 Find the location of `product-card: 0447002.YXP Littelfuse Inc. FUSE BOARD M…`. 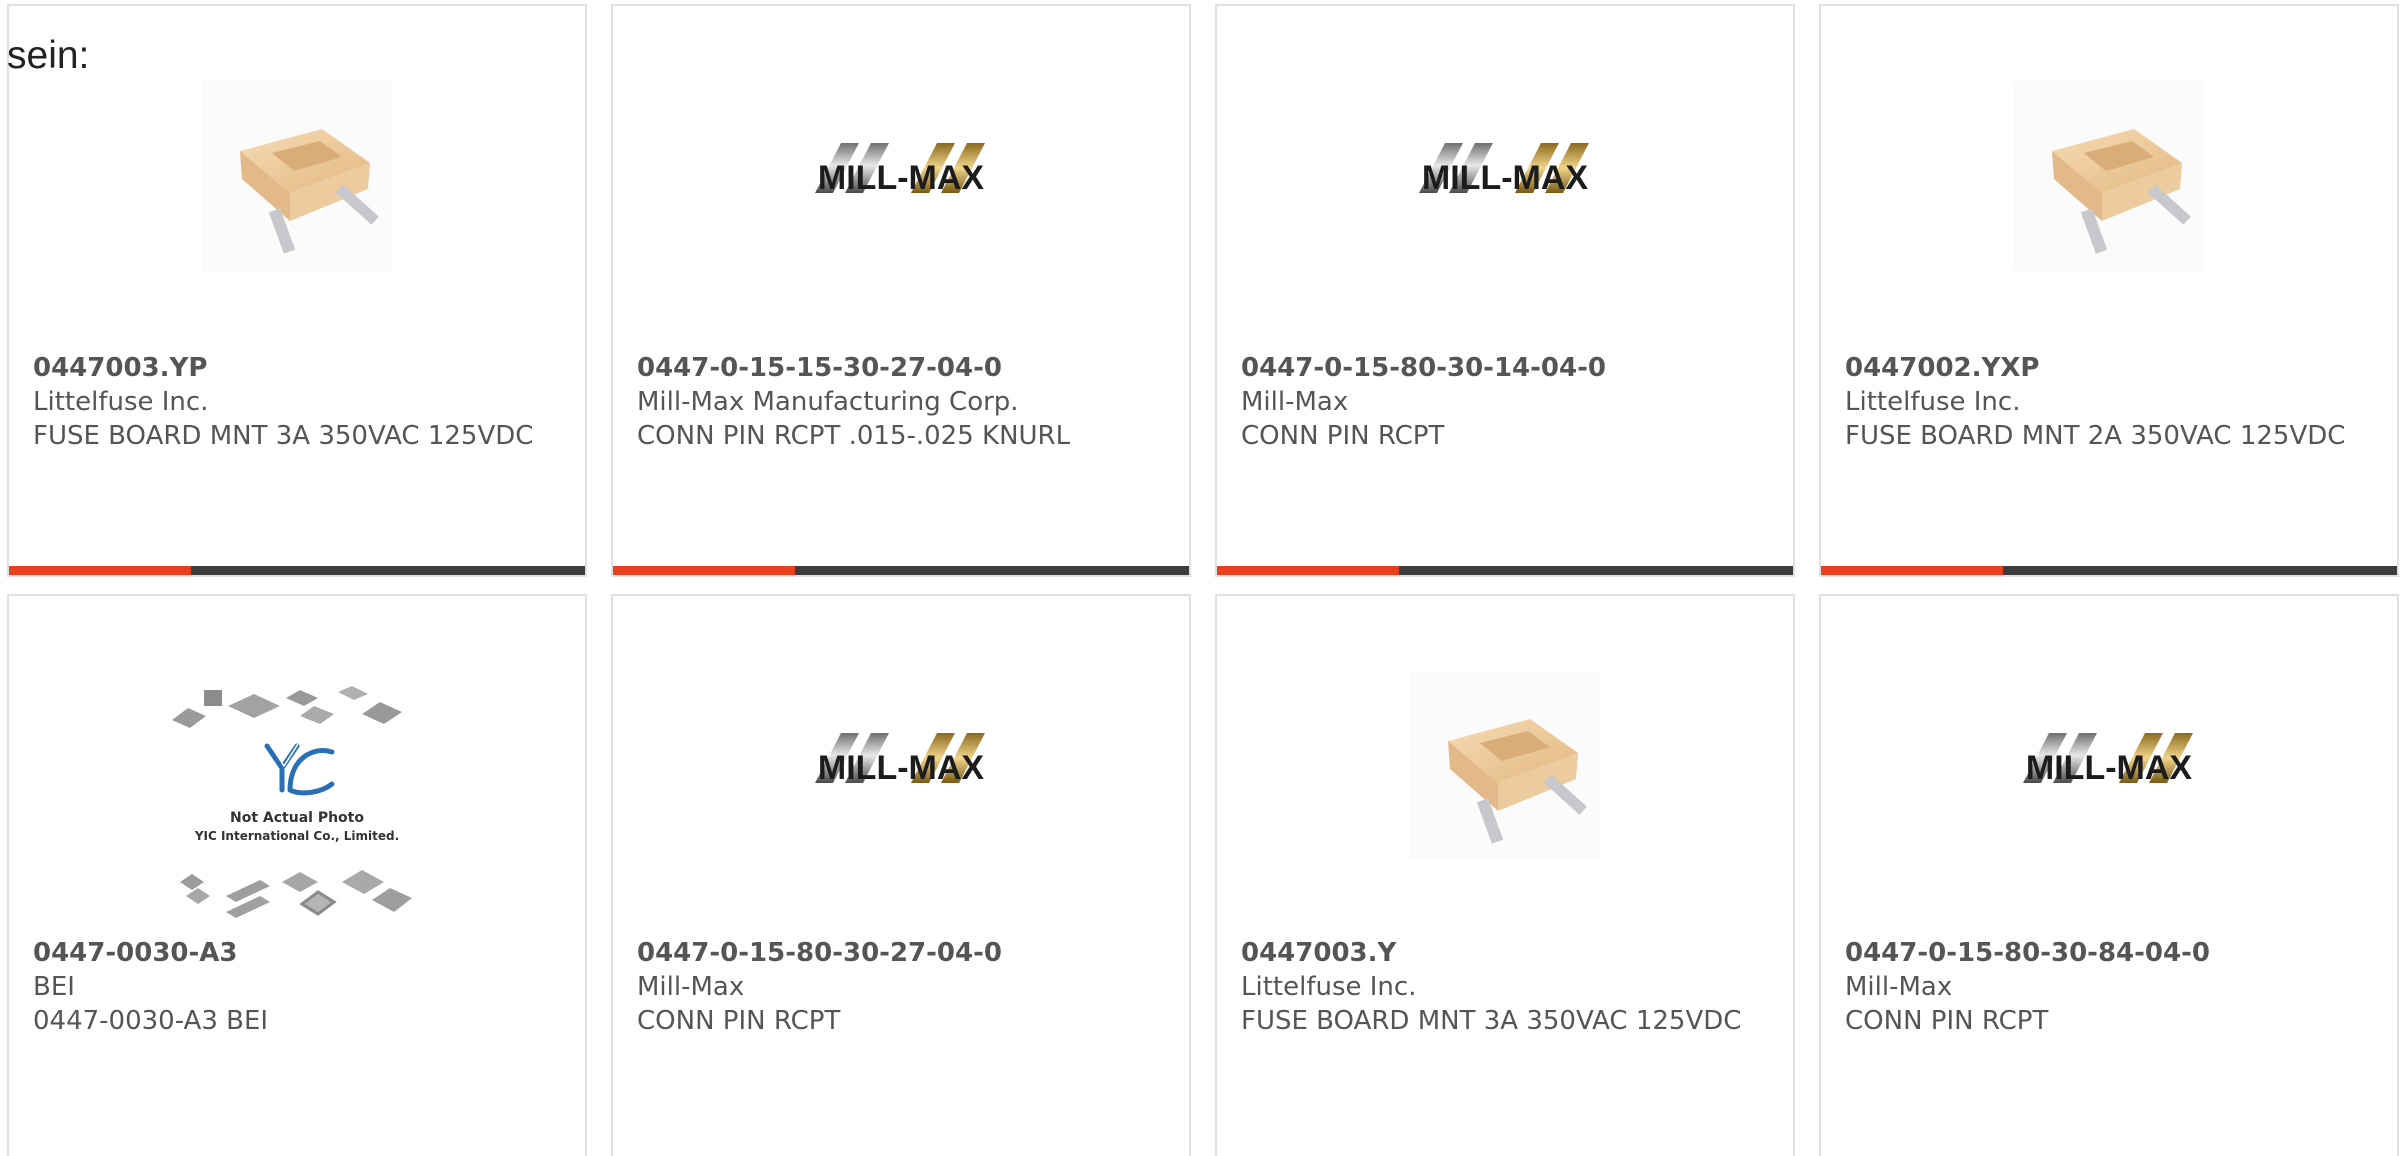

product-card: 0447002.YXP Littelfuse Inc. FUSE BOARD M… is located at coordinates (2109, 290).